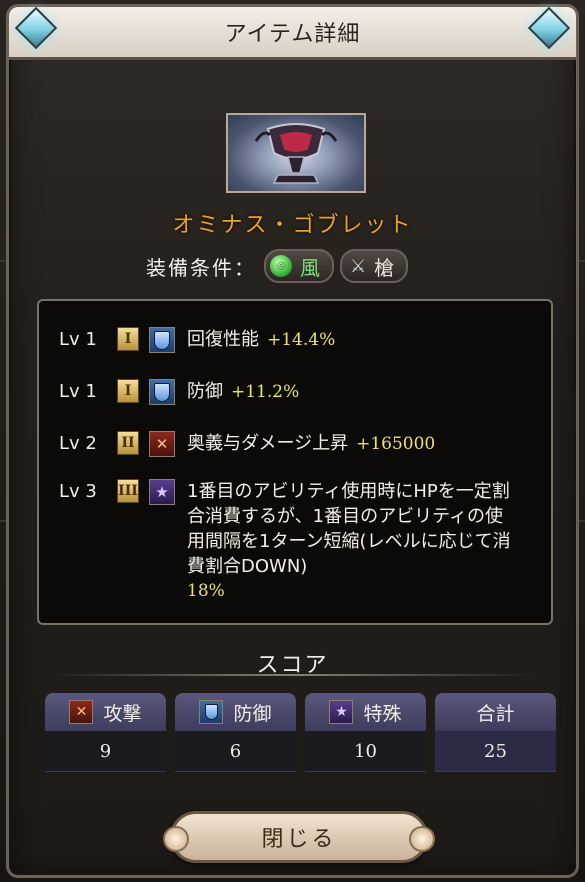 The width and height of the screenshot is (585, 882). I want to click on score-table: ✕ 攻撃 9 防御 6 ★ 特殊 10 合計 25, so click(301, 732).